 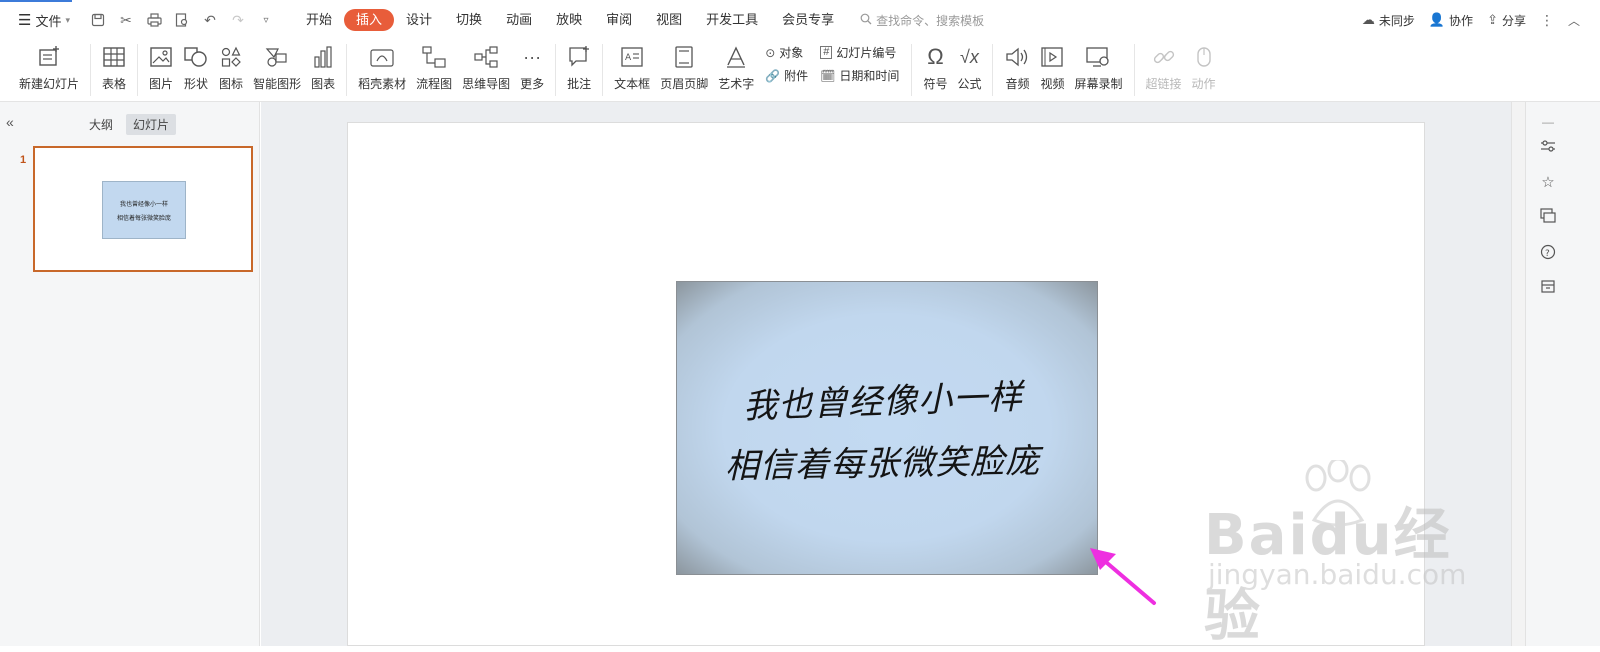 What do you see at coordinates (1203, 84) in the screenshot?
I see `action-label: 动作` at bounding box center [1203, 84].